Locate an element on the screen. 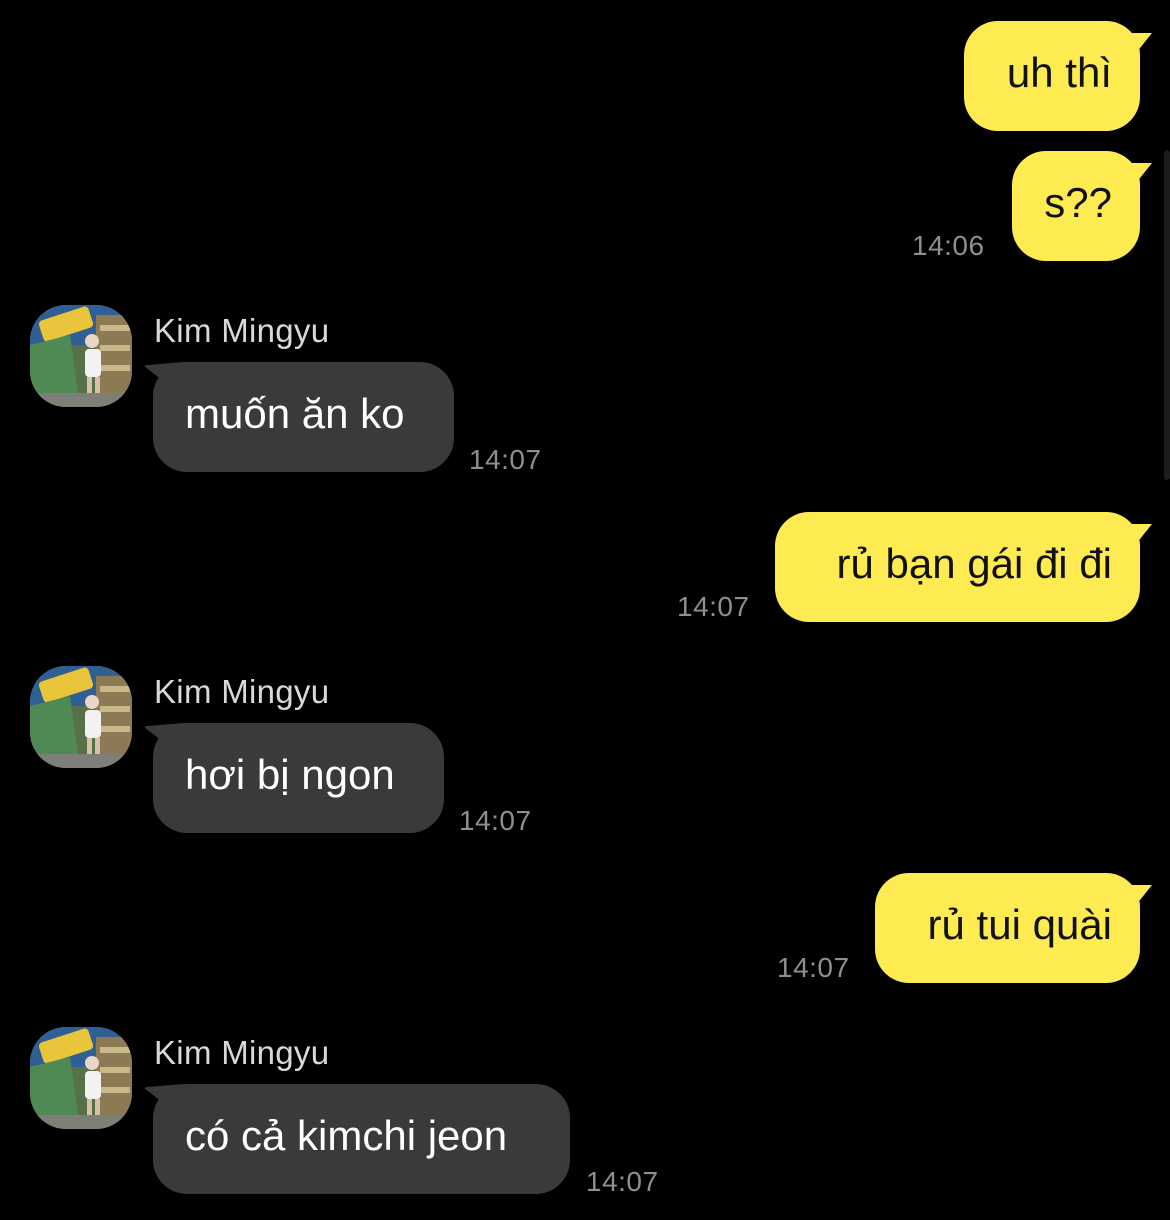  incoming-message-bubble: hơi bị ngon is located at coordinates (298, 778).